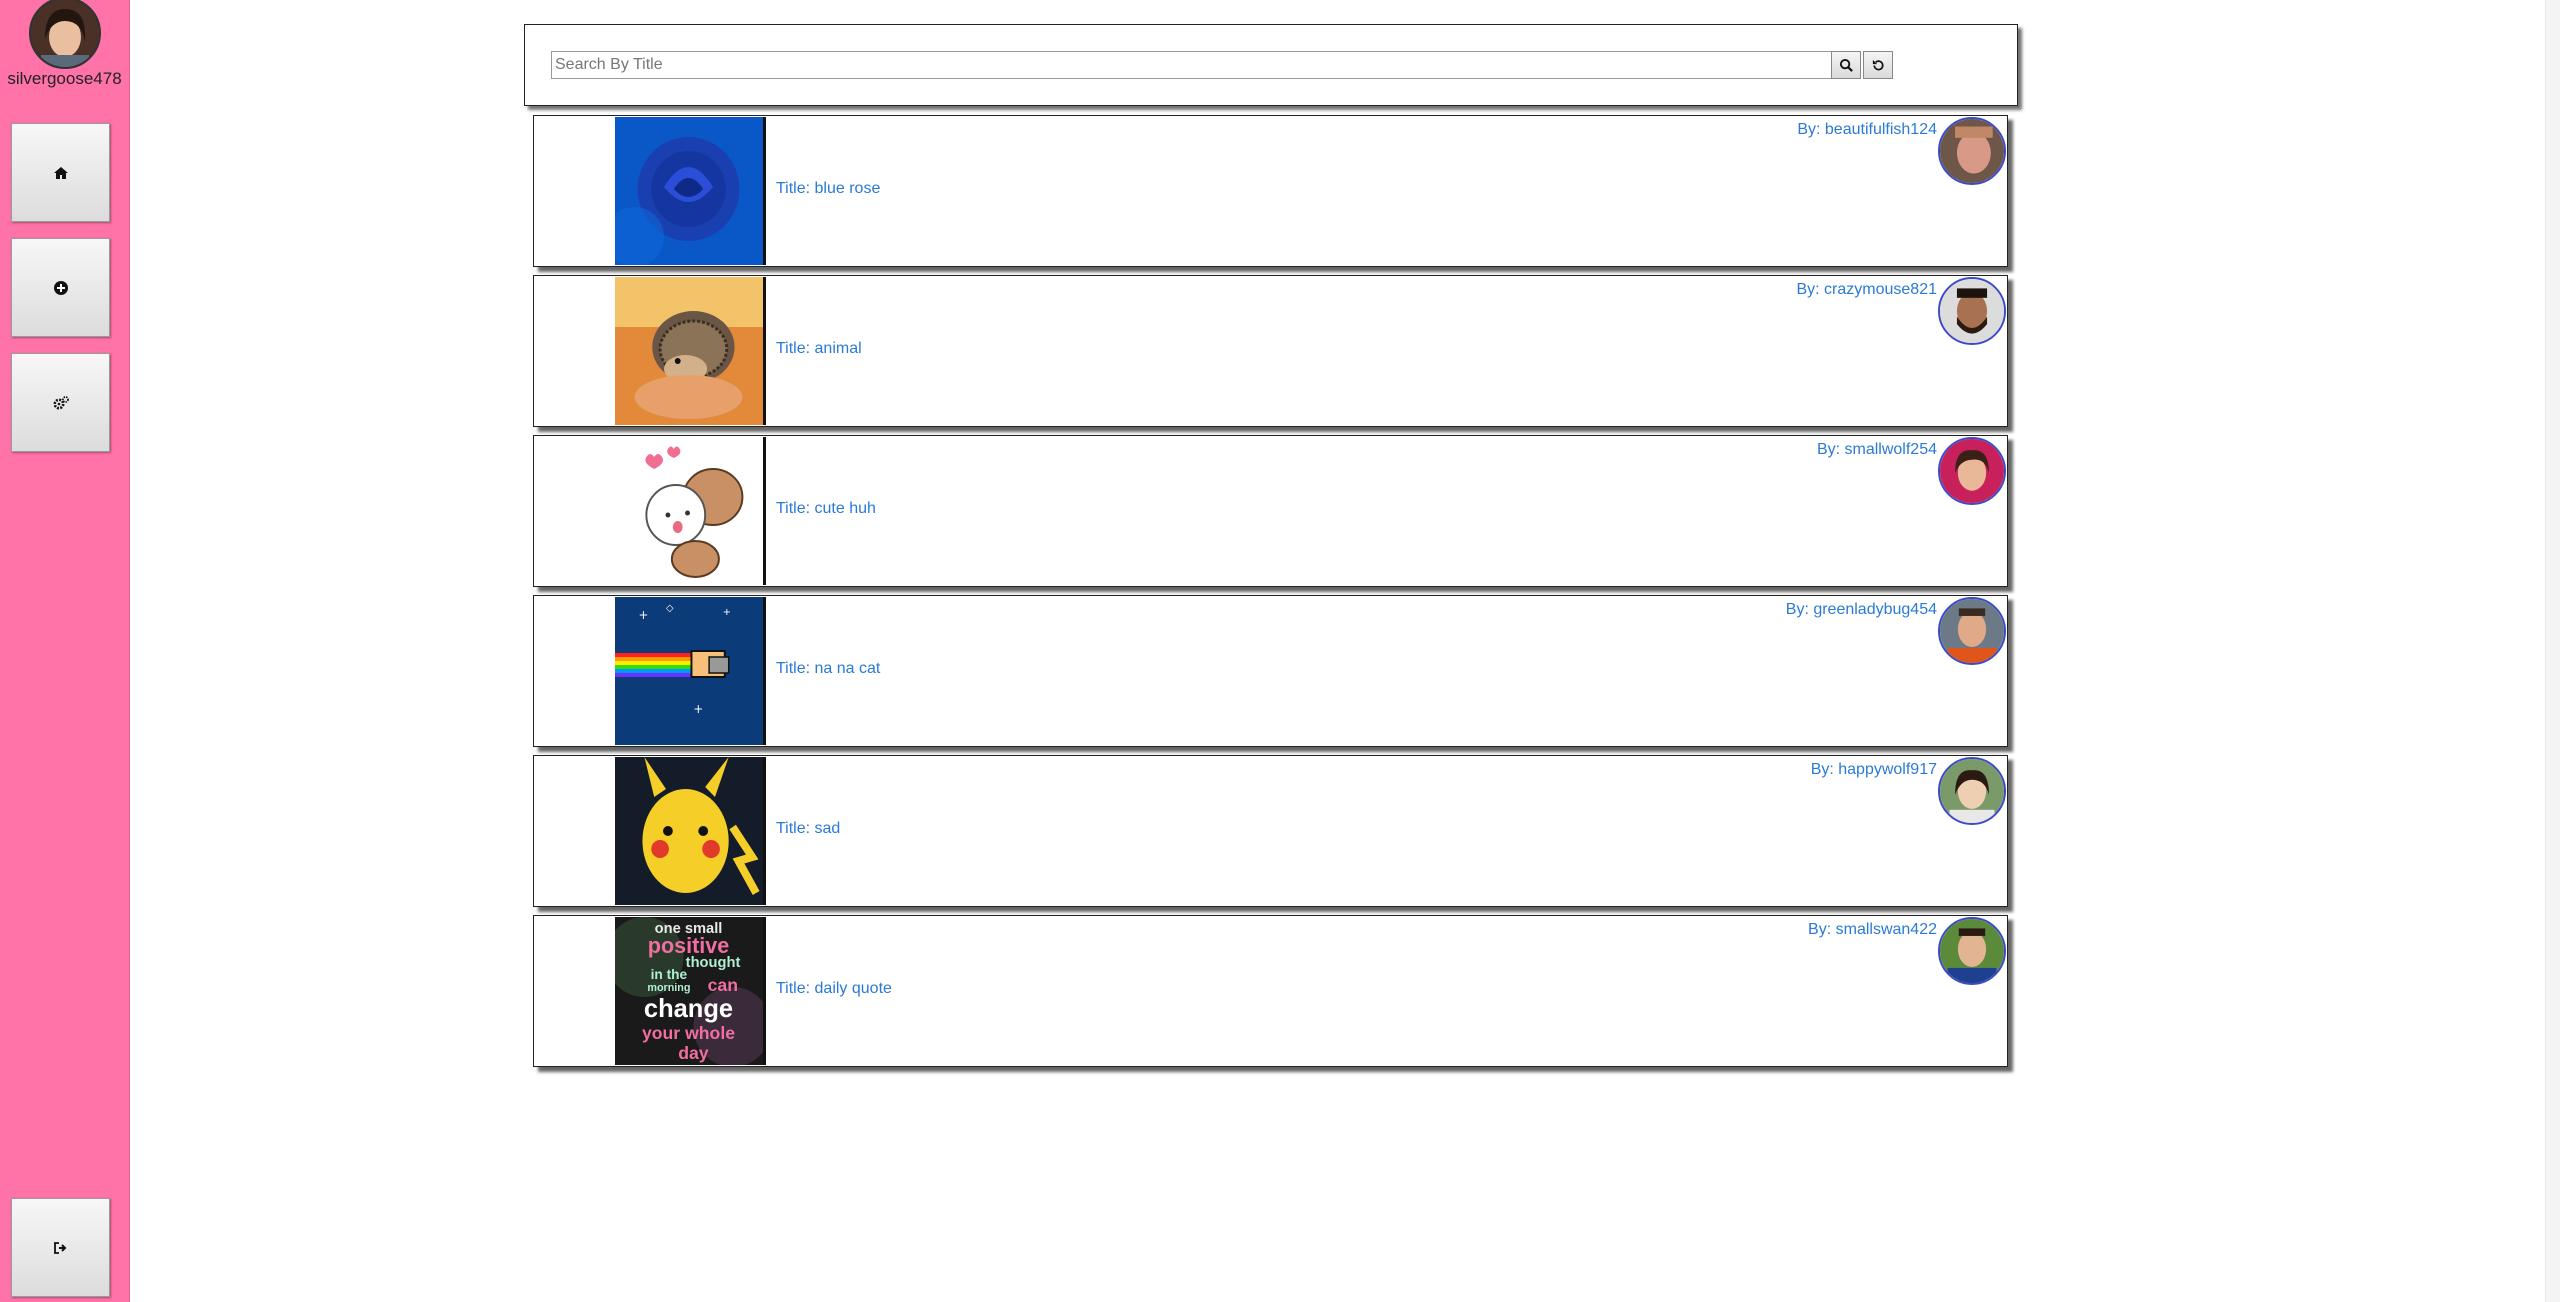 The height and width of the screenshot is (1302, 2560). I want to click on search-icon, so click(1846, 65).